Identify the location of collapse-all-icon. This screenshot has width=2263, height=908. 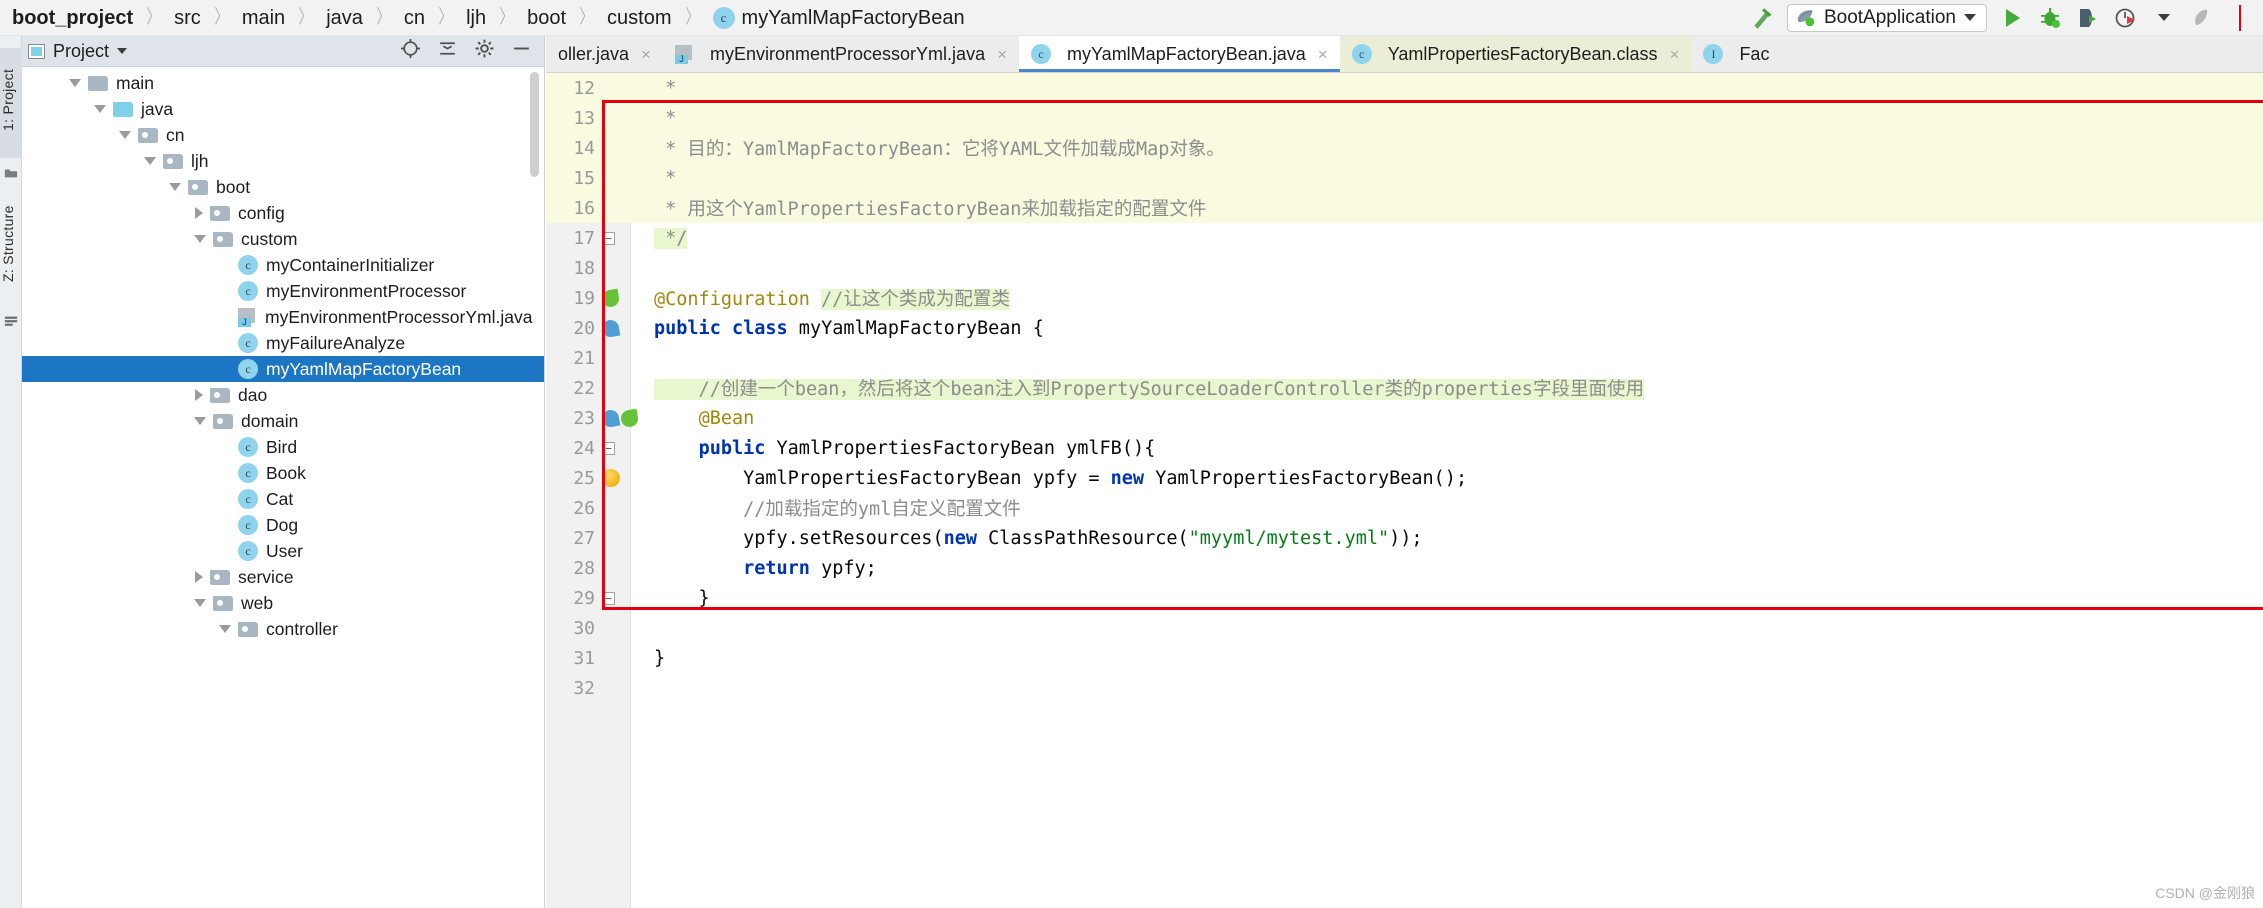
(447, 51).